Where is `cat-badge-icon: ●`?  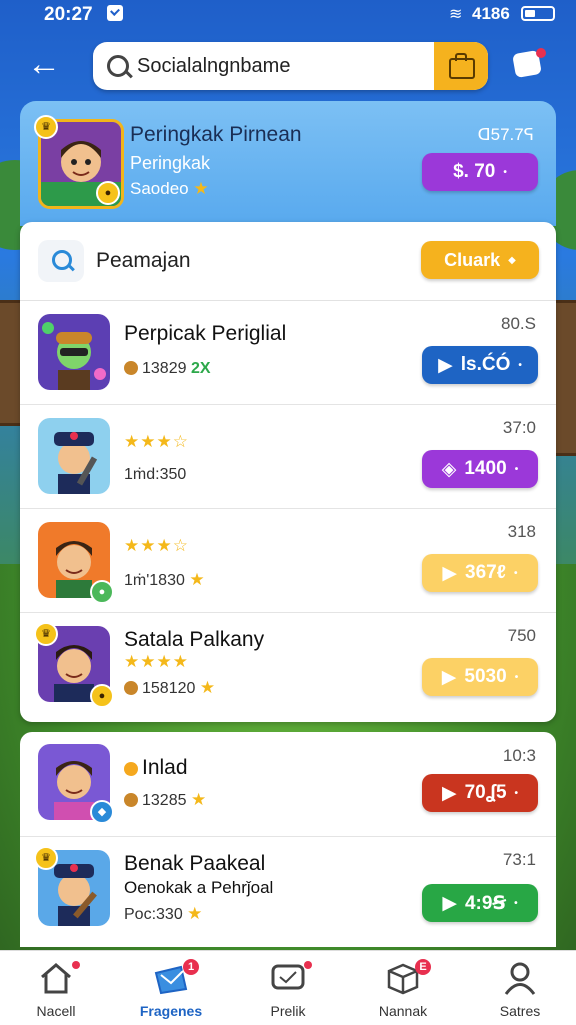
cat-badge-icon: ● is located at coordinates (108, 193).